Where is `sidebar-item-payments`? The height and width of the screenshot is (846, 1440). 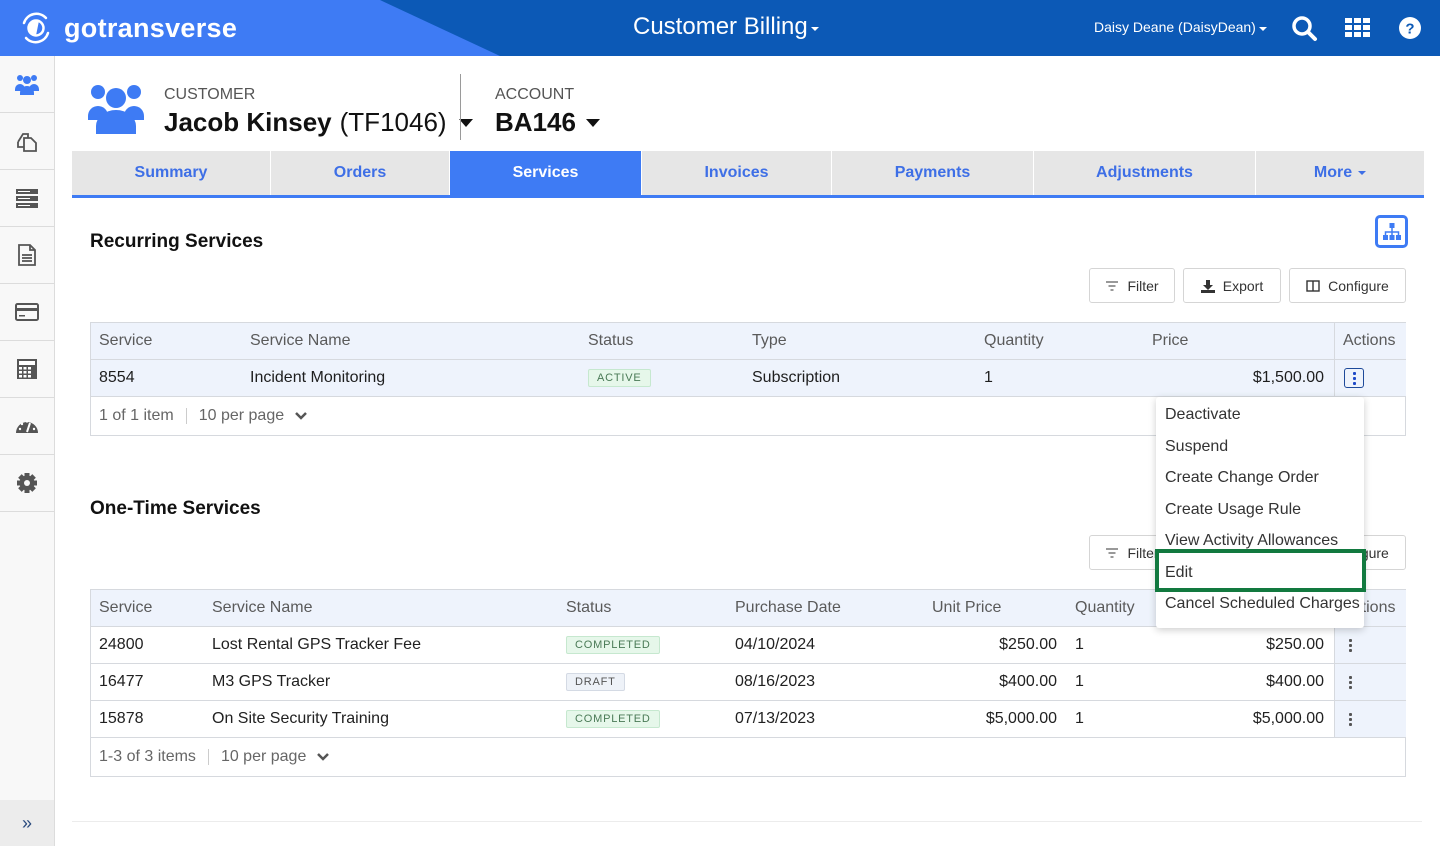 sidebar-item-payments is located at coordinates (27, 312).